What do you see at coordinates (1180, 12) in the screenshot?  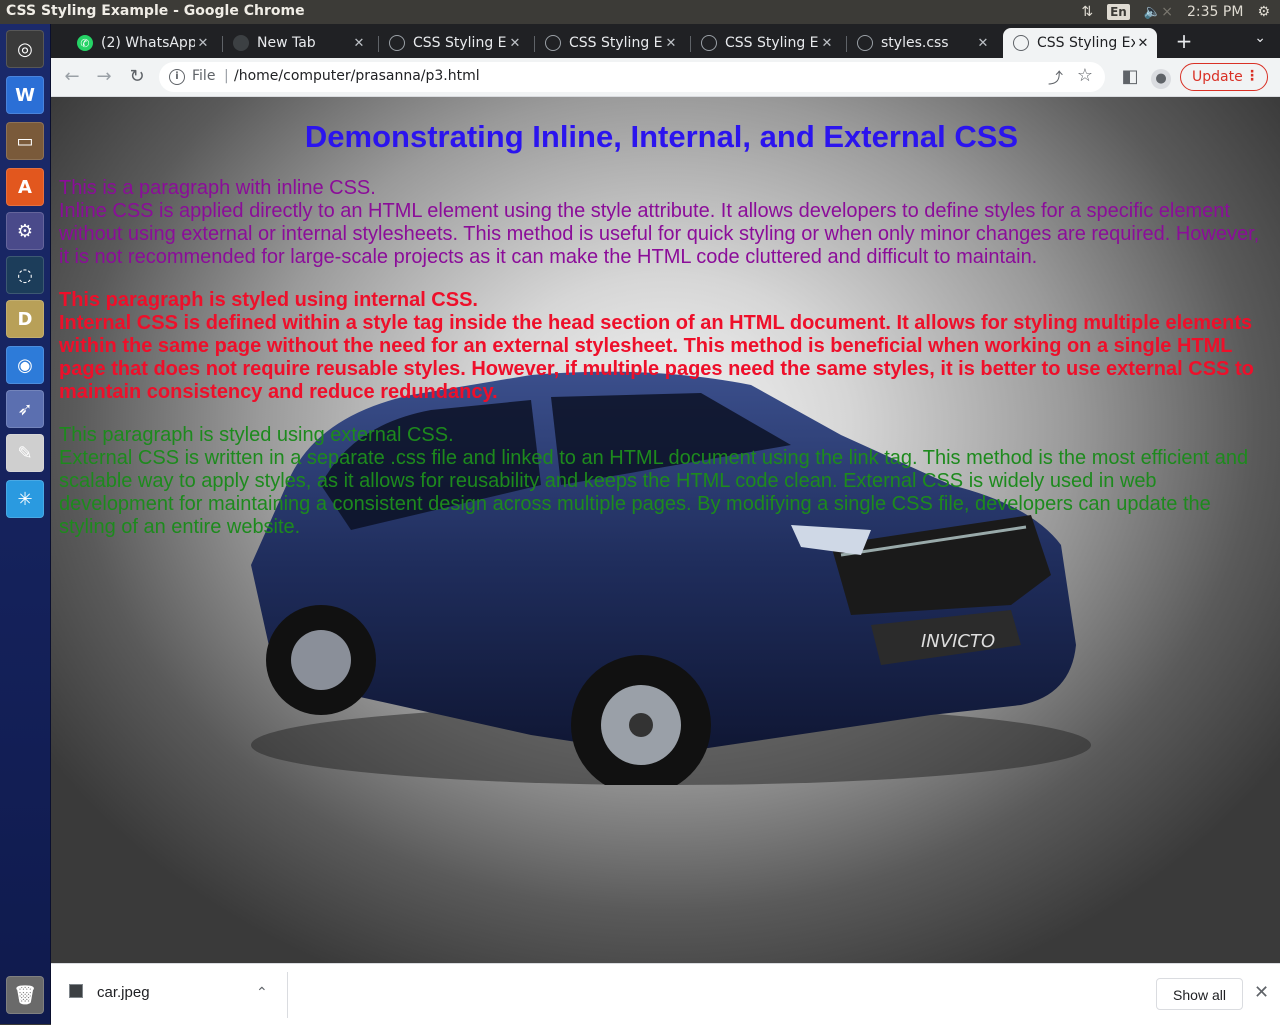 I see `system-tray: ⇅ En 🔈× 2:35 PM ⚙` at bounding box center [1180, 12].